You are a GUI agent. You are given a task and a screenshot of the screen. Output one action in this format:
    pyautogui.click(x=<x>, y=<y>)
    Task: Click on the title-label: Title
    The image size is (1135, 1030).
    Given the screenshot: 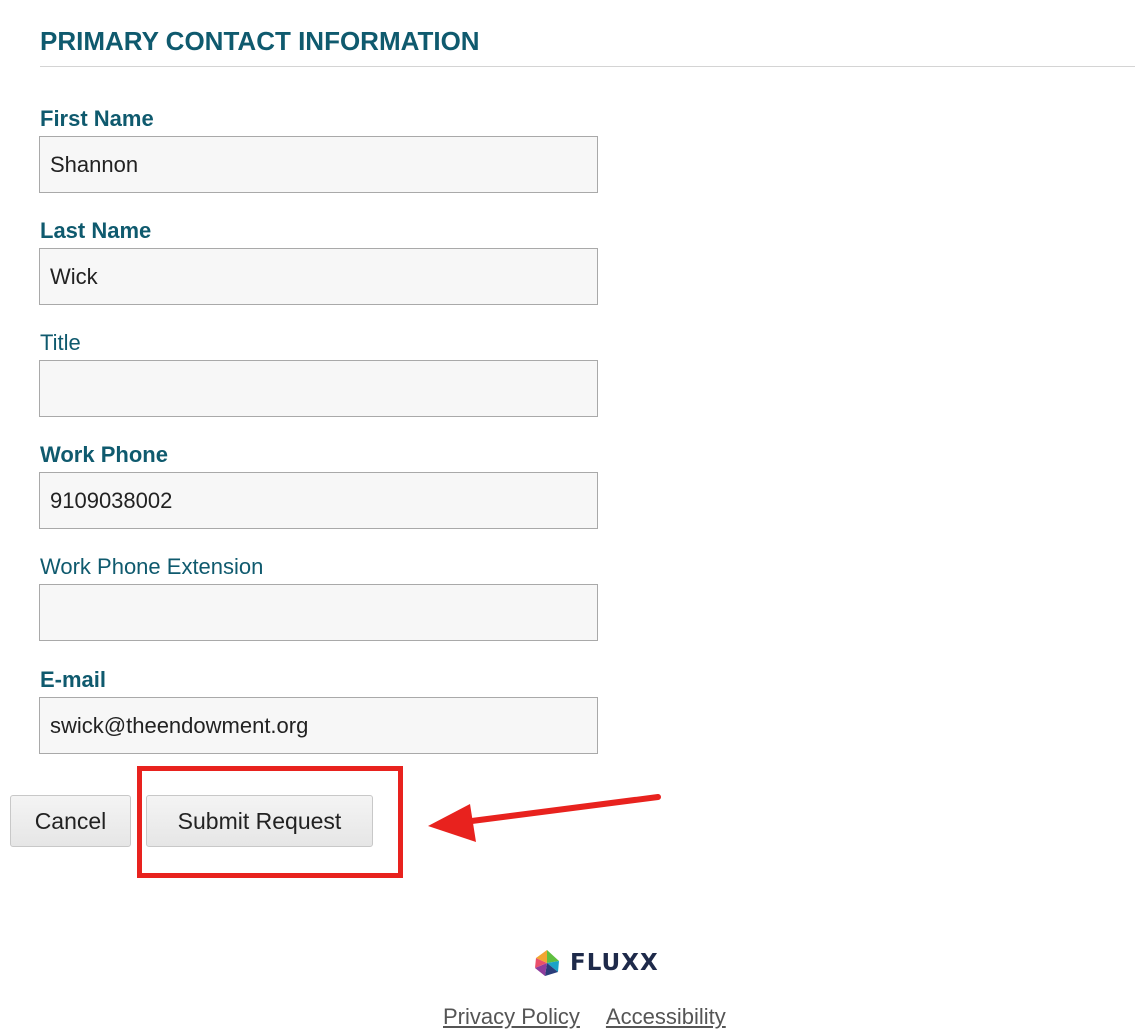 What is the action you would take?
    pyautogui.click(x=60, y=342)
    